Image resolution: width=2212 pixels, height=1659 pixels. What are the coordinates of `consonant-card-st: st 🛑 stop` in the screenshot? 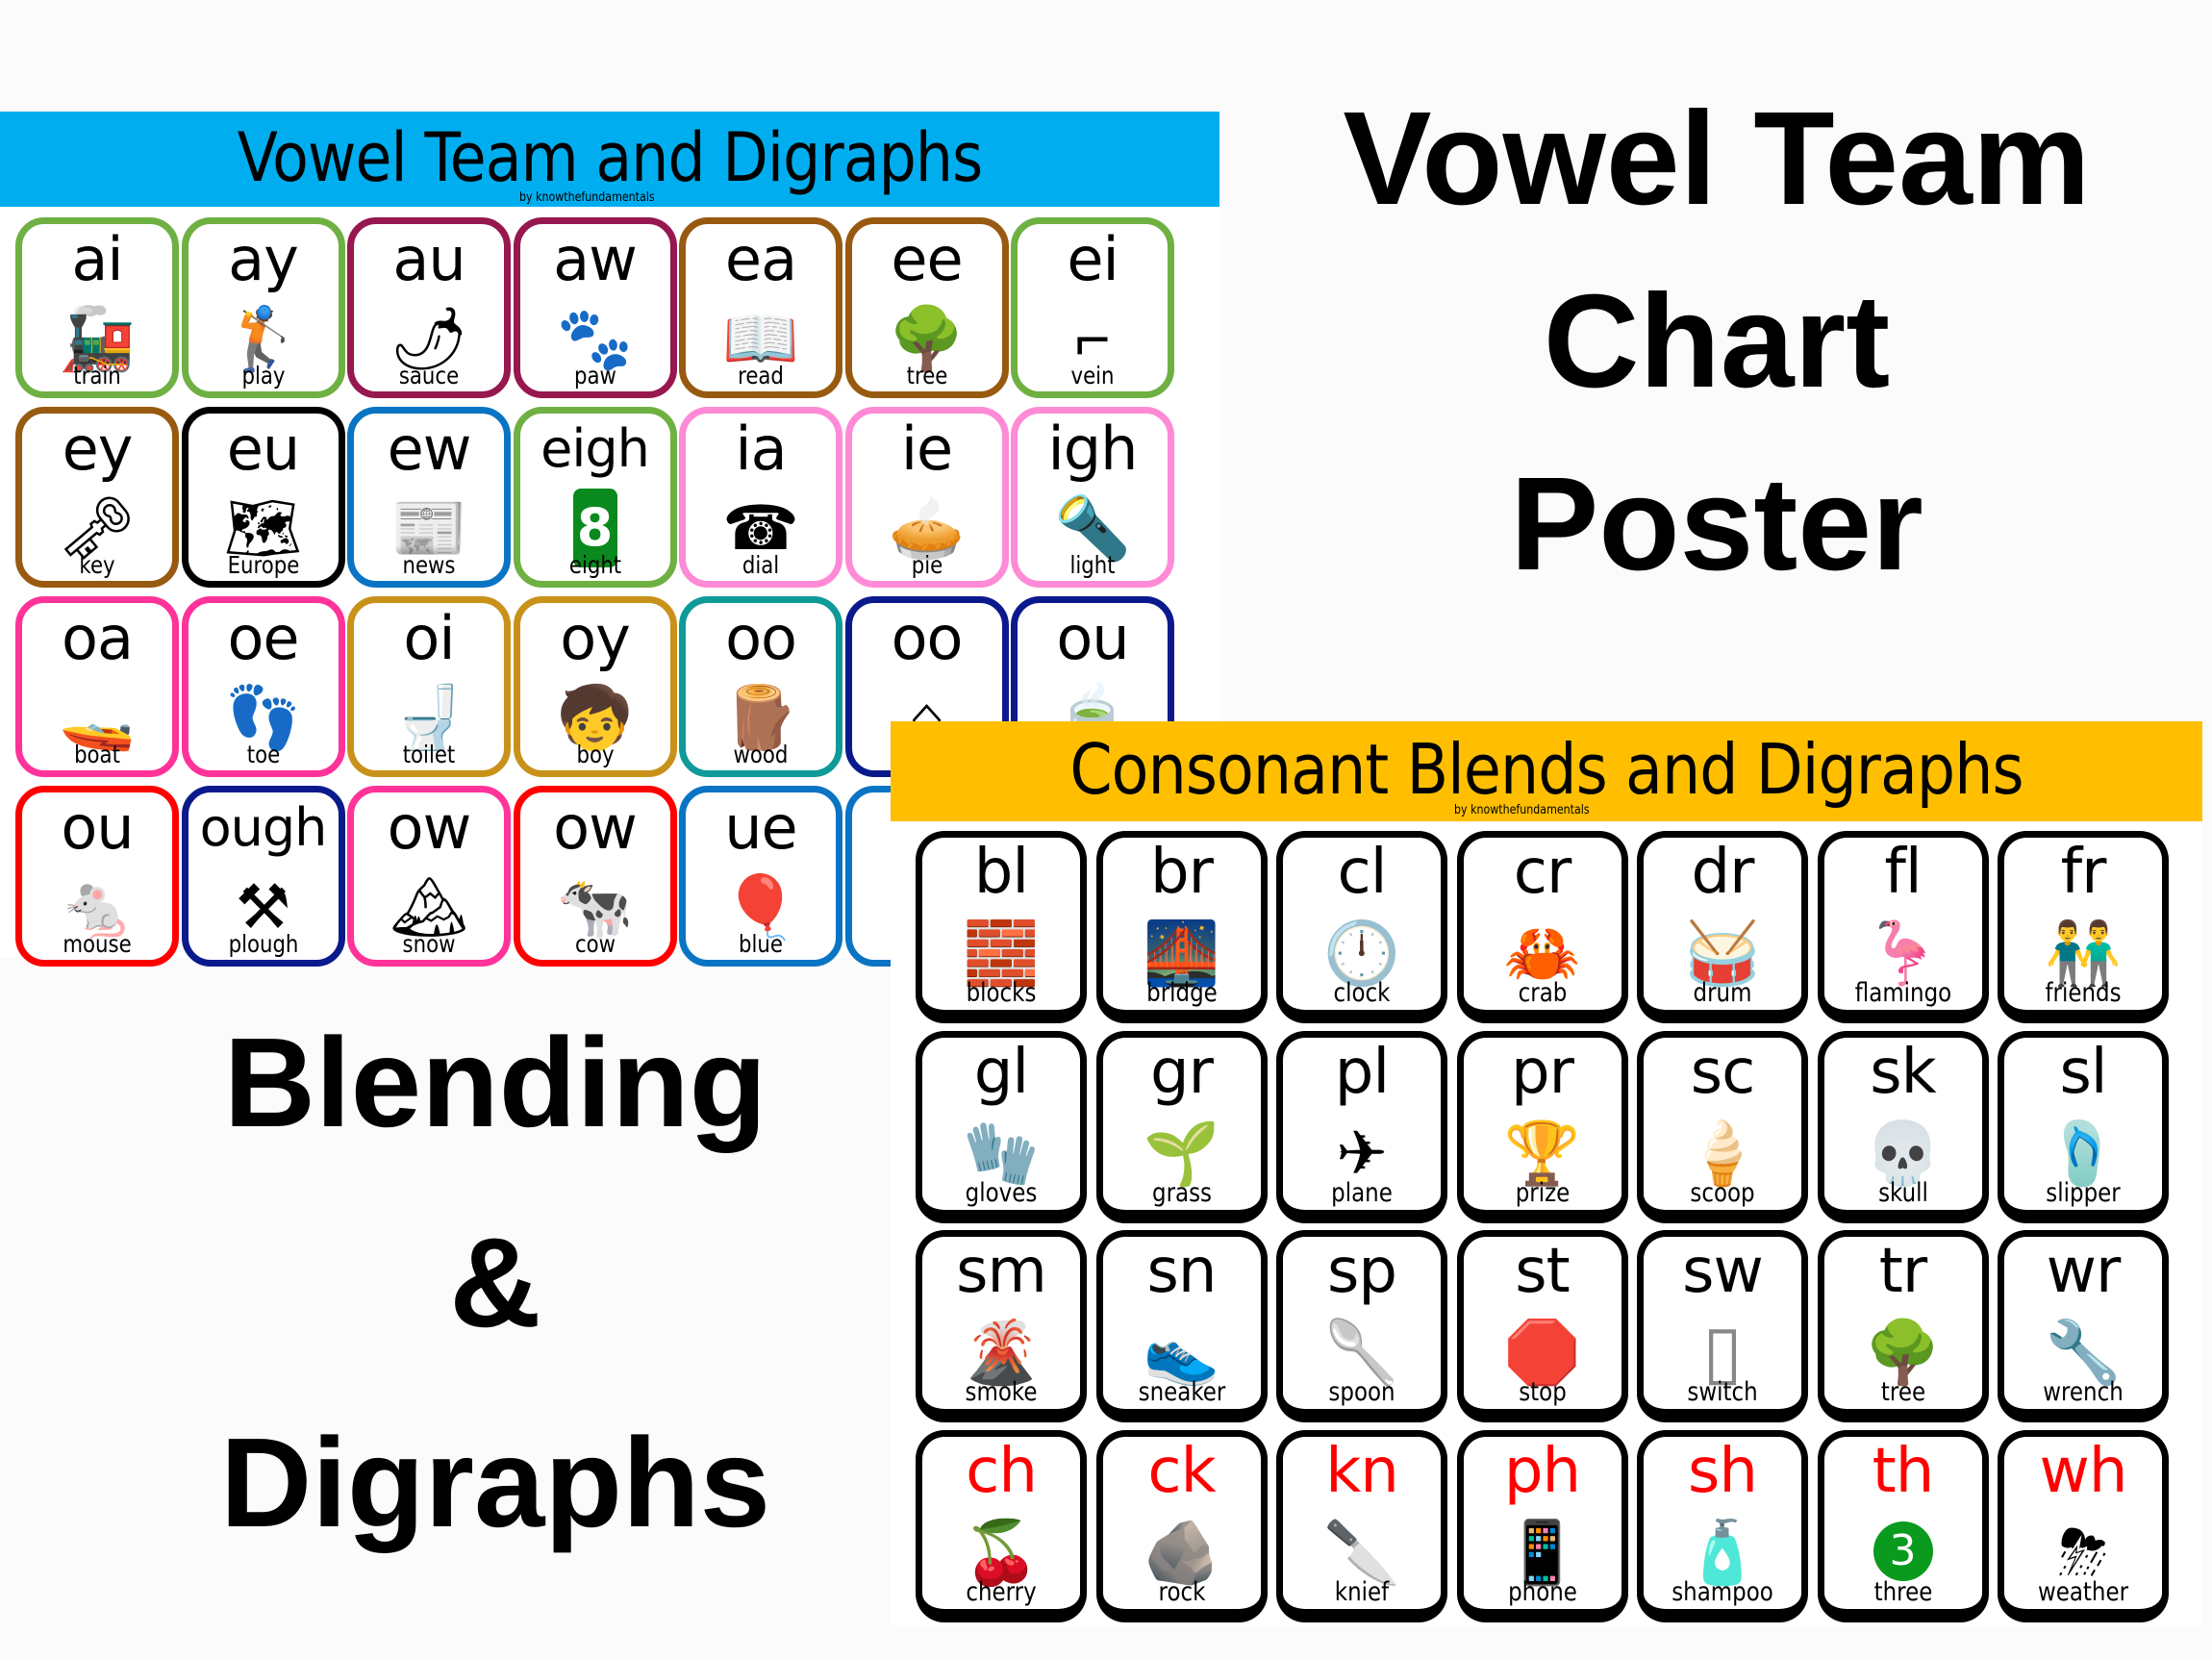 It's located at (1542, 1326).